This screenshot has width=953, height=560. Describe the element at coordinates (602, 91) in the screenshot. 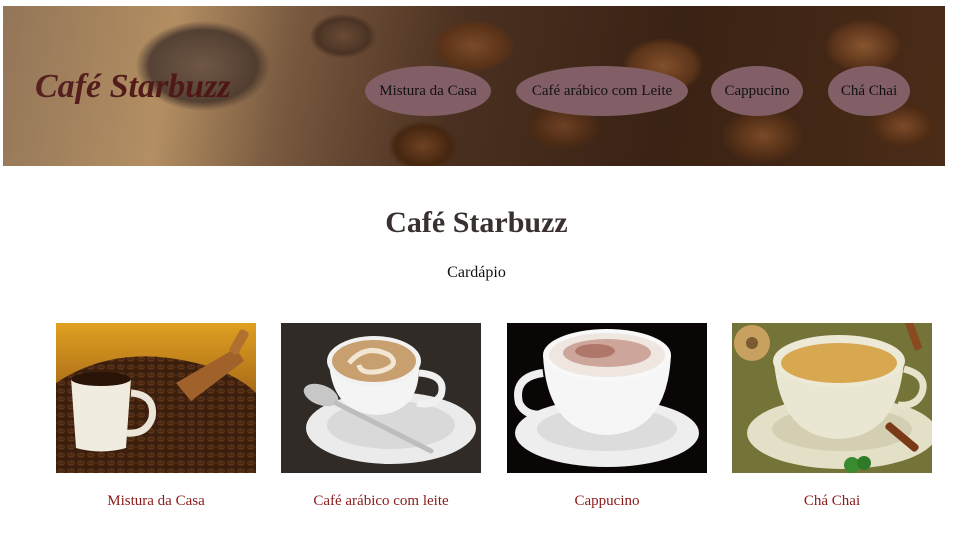

I see `nav-item-cafe-arabico: Café arábico com Leite` at that location.